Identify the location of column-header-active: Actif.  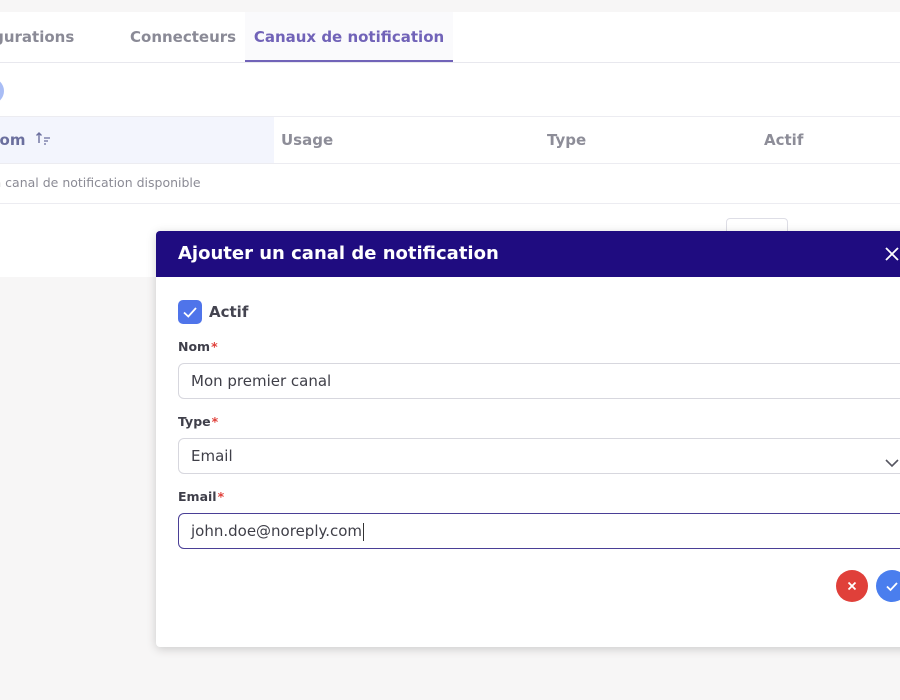
(783, 140).